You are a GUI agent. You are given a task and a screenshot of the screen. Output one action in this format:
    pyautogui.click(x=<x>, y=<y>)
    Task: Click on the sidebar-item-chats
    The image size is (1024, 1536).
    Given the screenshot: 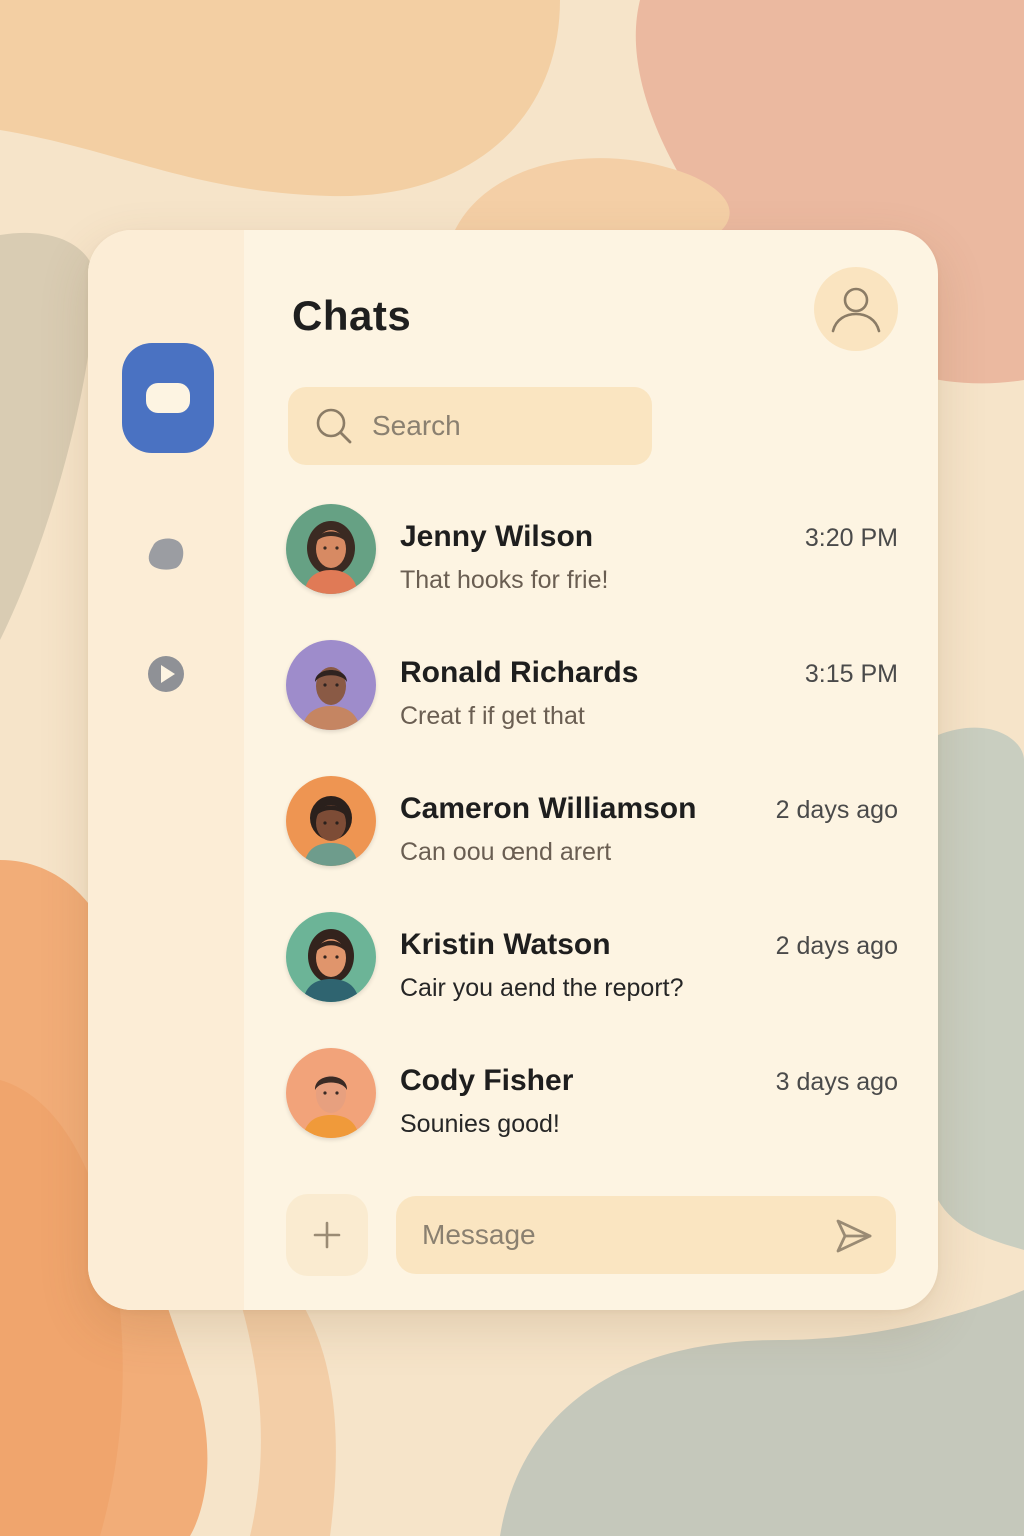 What is the action you would take?
    pyautogui.click(x=168, y=398)
    